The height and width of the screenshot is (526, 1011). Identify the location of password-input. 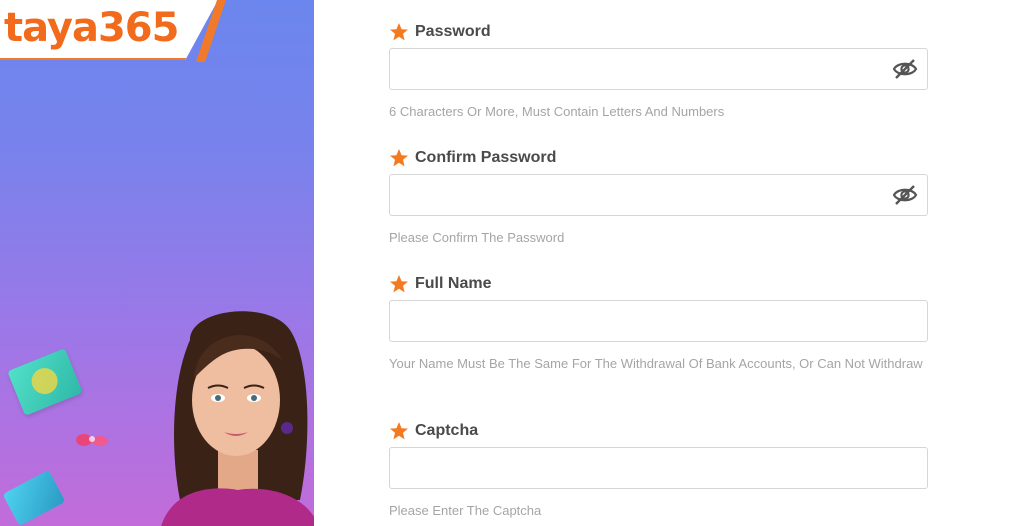
(658, 69).